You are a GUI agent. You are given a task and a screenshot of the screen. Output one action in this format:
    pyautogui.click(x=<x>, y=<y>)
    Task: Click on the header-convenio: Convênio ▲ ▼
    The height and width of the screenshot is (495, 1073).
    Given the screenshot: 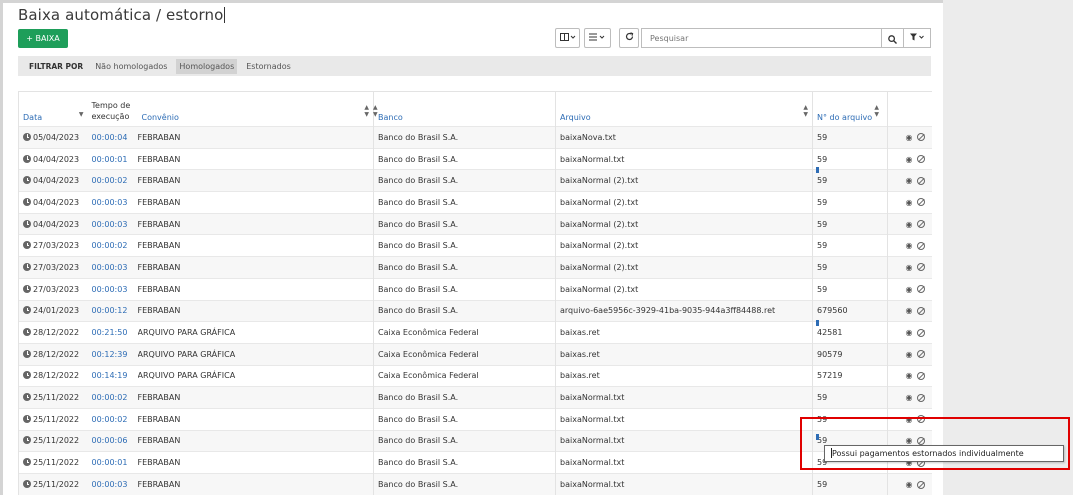 What is the action you would take?
    pyautogui.click(x=255, y=109)
    